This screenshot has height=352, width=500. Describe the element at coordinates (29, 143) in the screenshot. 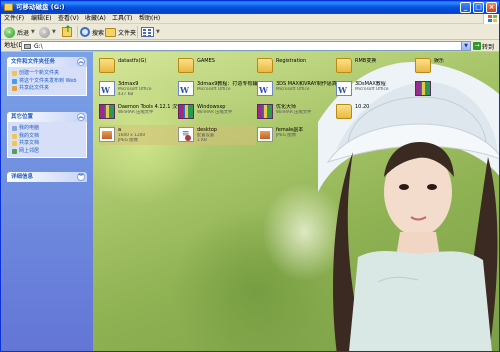

I see `link-label: 共享文档` at that location.